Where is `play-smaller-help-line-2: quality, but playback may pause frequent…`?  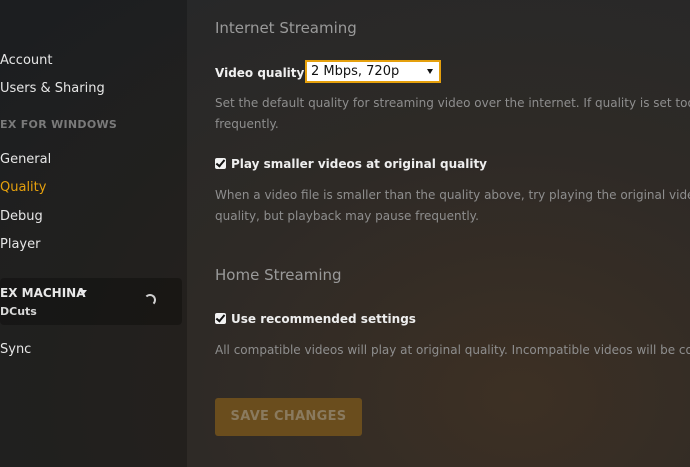
play-smaller-help-line-2: quality, but playback may pause frequent… is located at coordinates (347, 216).